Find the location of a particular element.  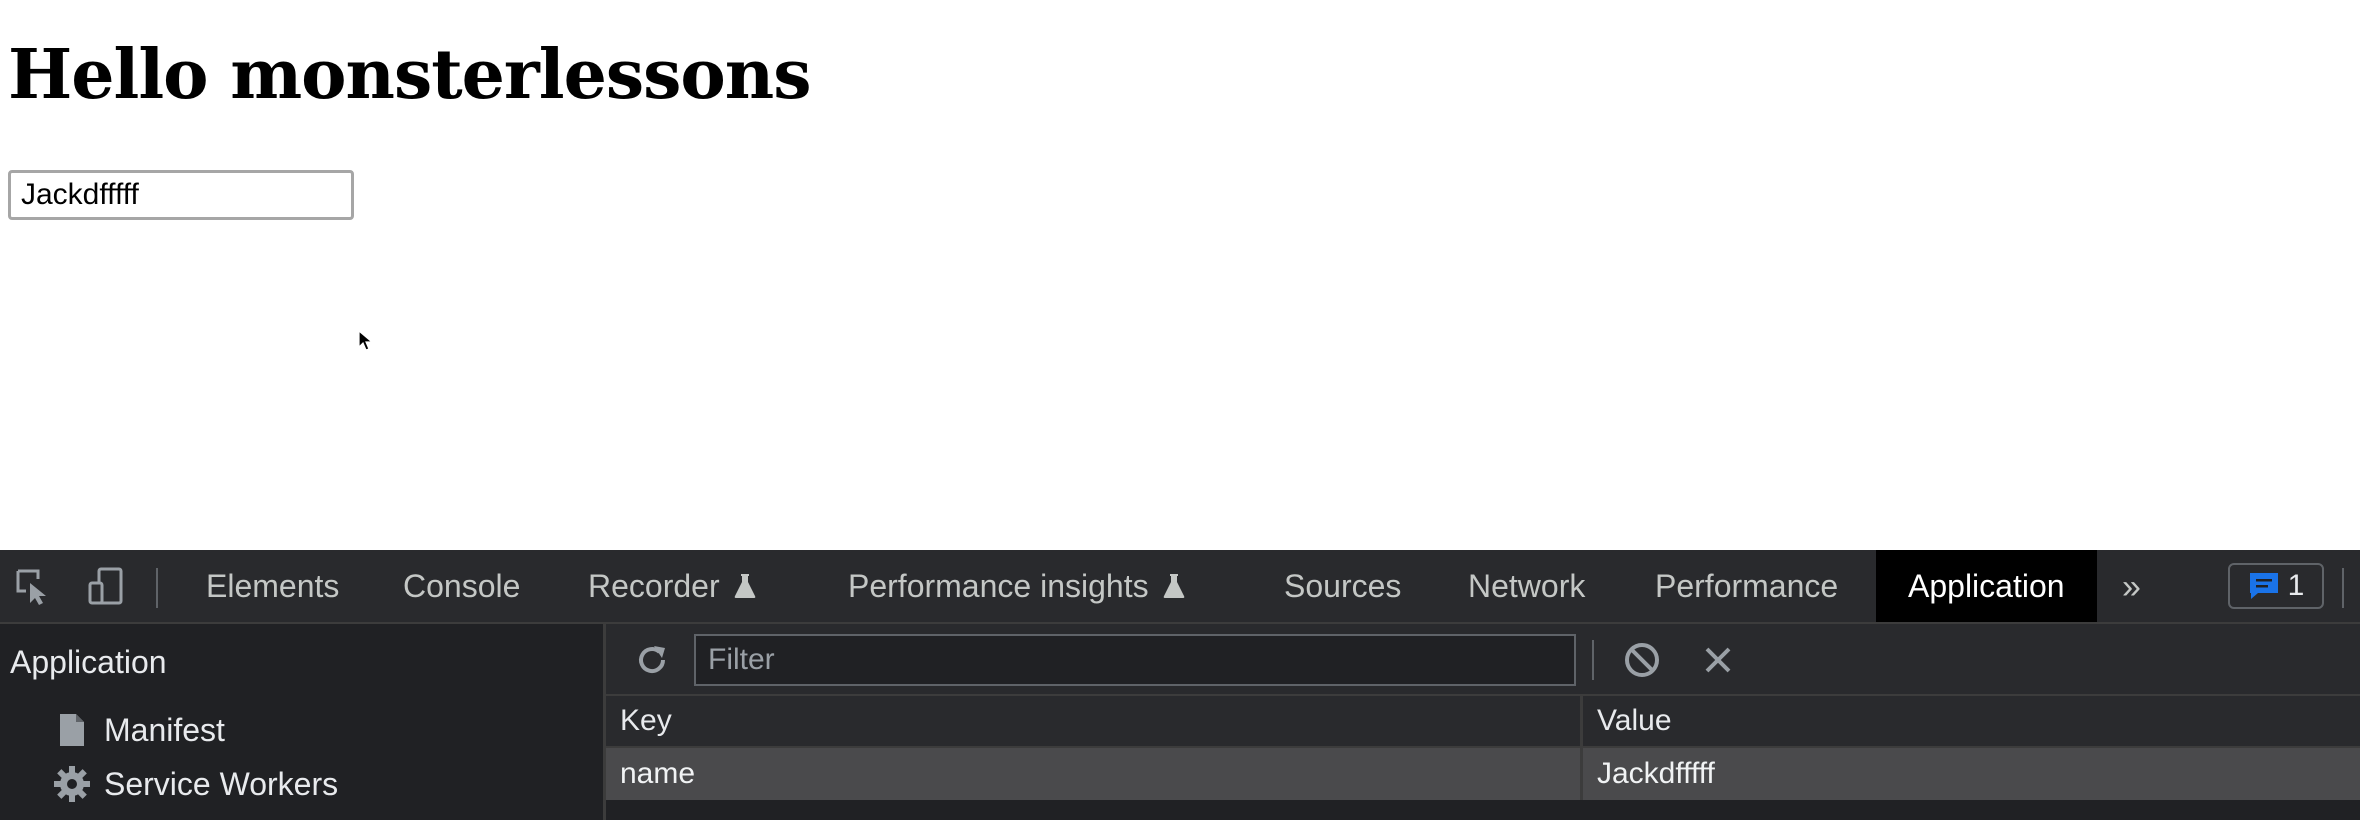

filter-input is located at coordinates (1135, 660).